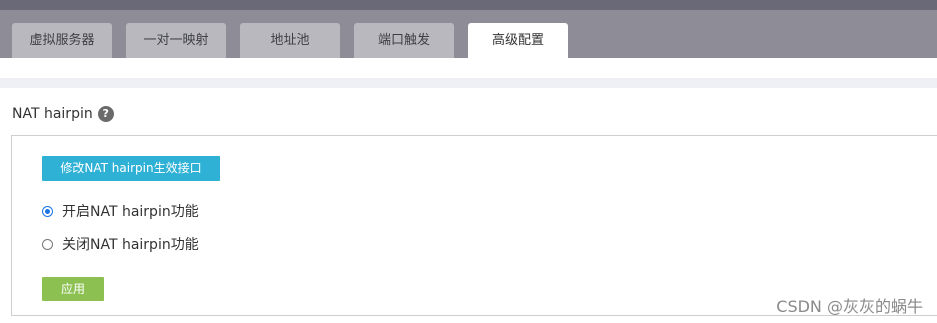  What do you see at coordinates (290, 40) in the screenshot?
I see `tab-address-pool: 地址池` at bounding box center [290, 40].